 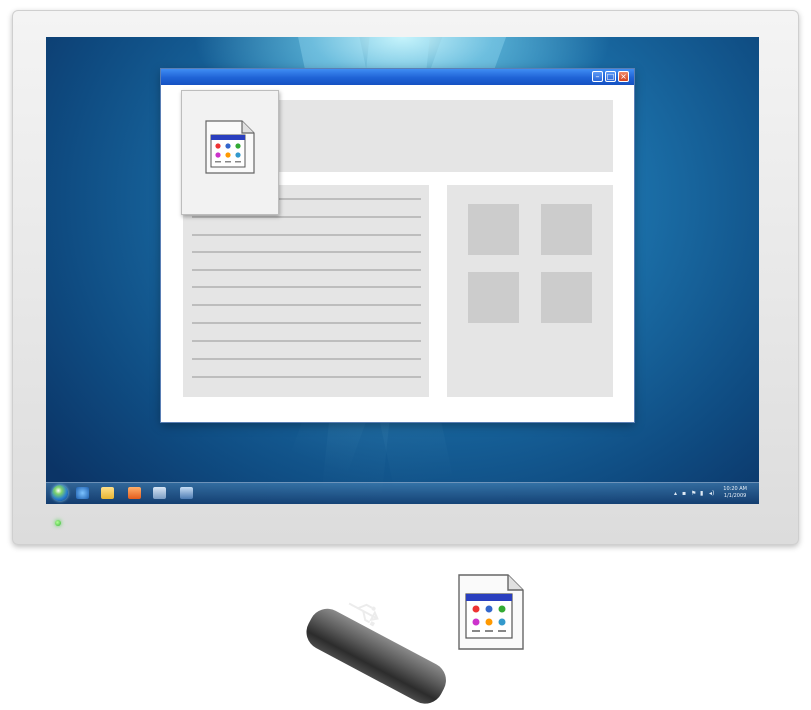 I want to click on app-icon, so click(x=159, y=493).